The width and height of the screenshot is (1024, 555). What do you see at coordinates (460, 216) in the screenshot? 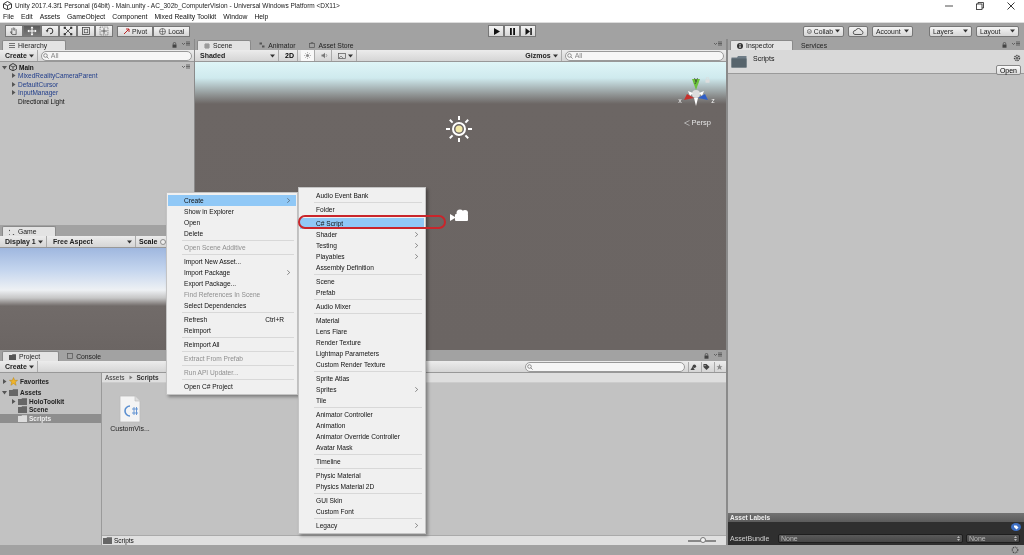
I see `camera-icon` at bounding box center [460, 216].